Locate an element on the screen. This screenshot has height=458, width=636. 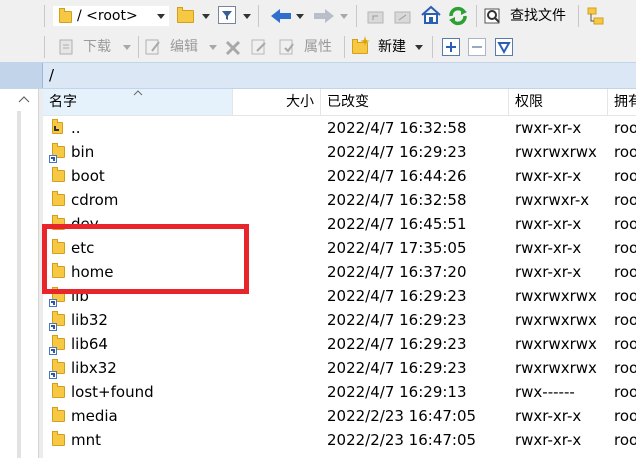
open-folder-button is located at coordinates (185, 15).